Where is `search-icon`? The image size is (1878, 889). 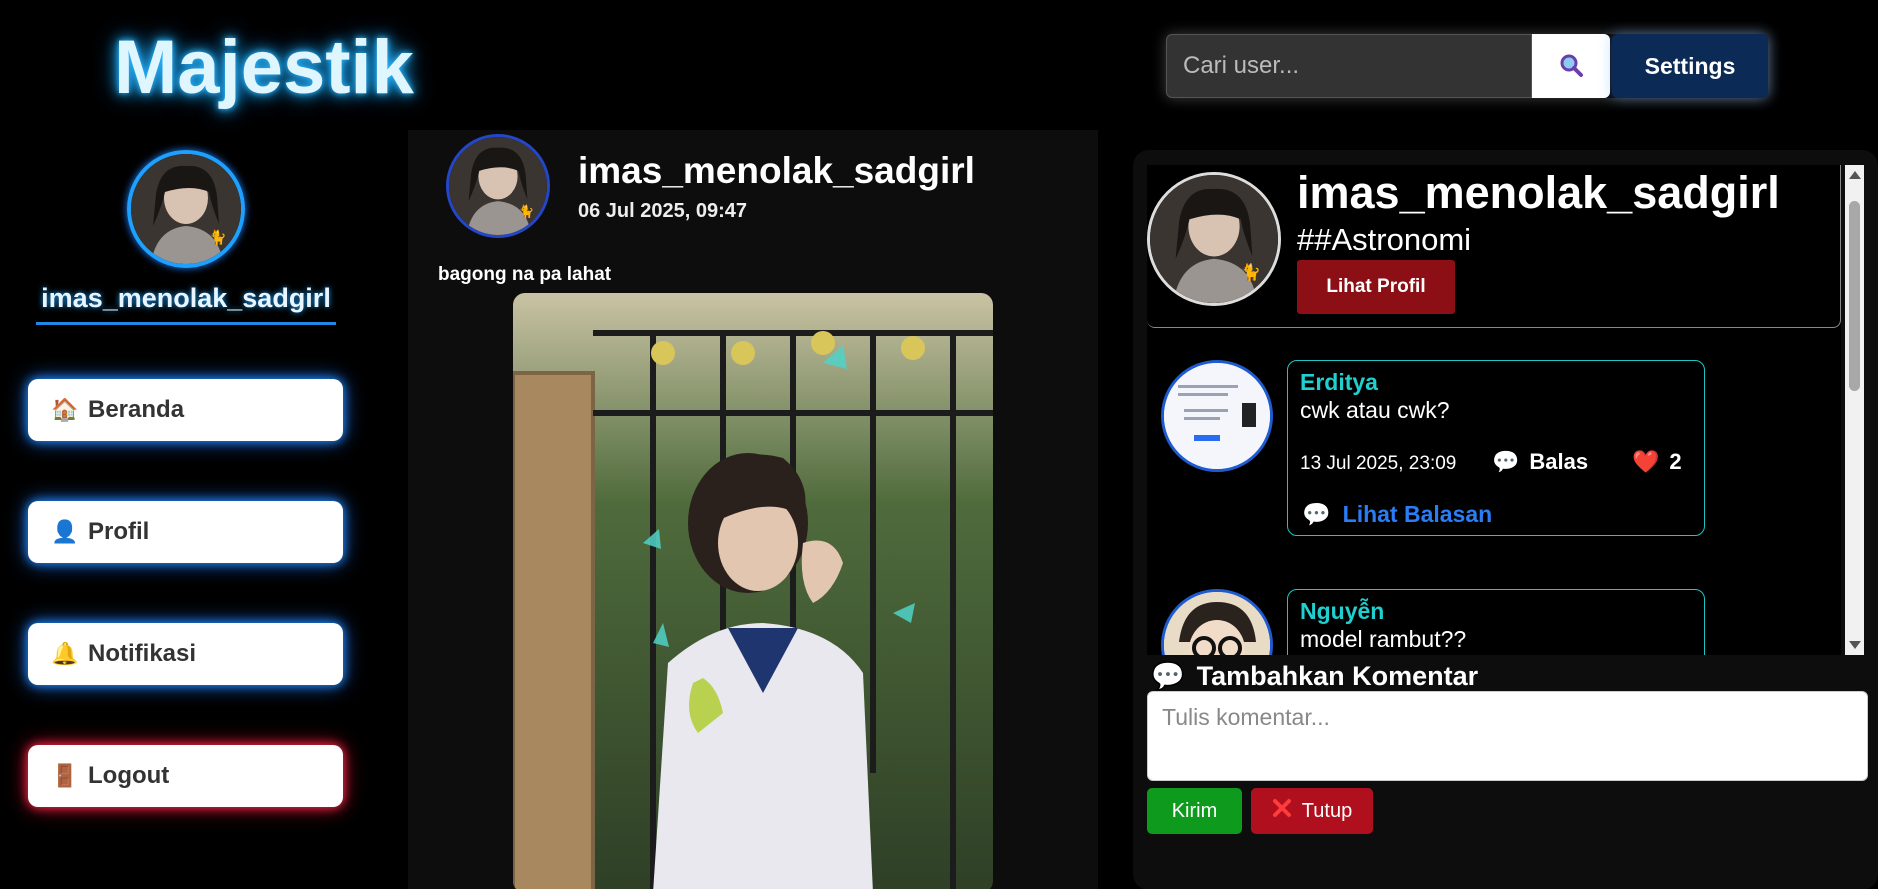
search-icon is located at coordinates (1571, 66).